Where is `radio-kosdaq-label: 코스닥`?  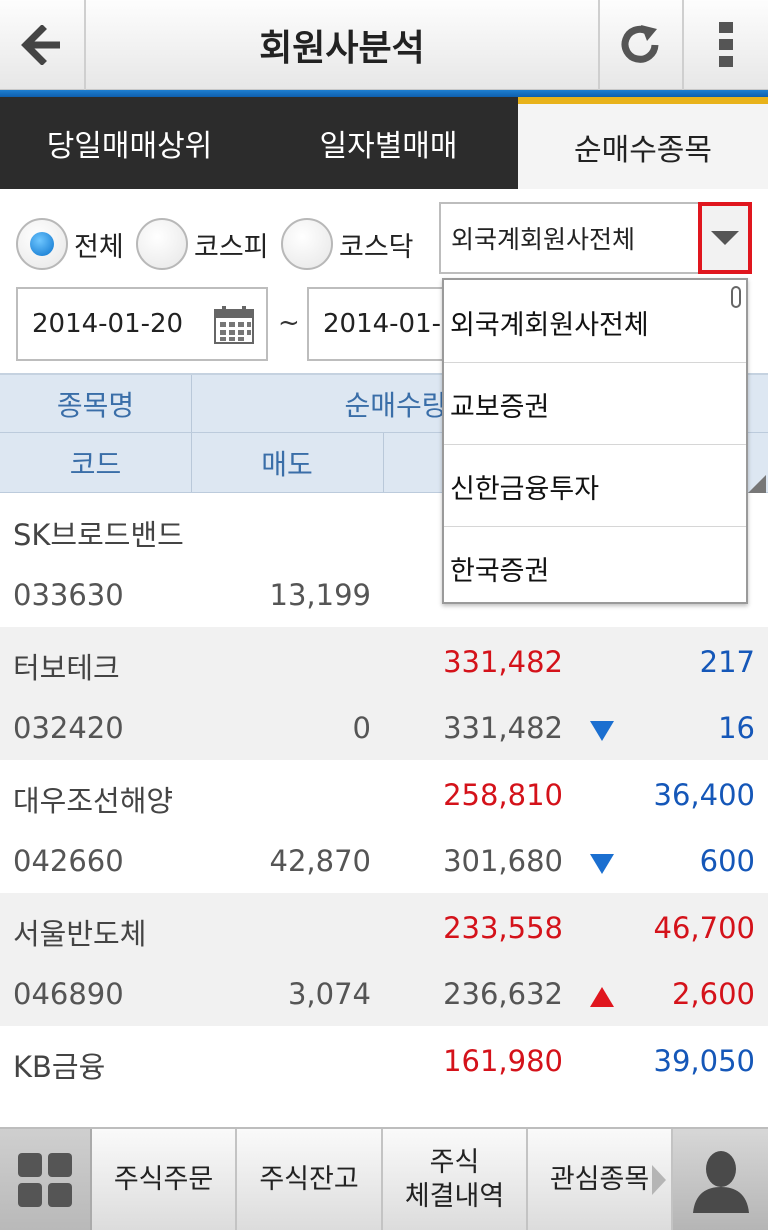 radio-kosdaq-label: 코스닥 is located at coordinates (376, 247).